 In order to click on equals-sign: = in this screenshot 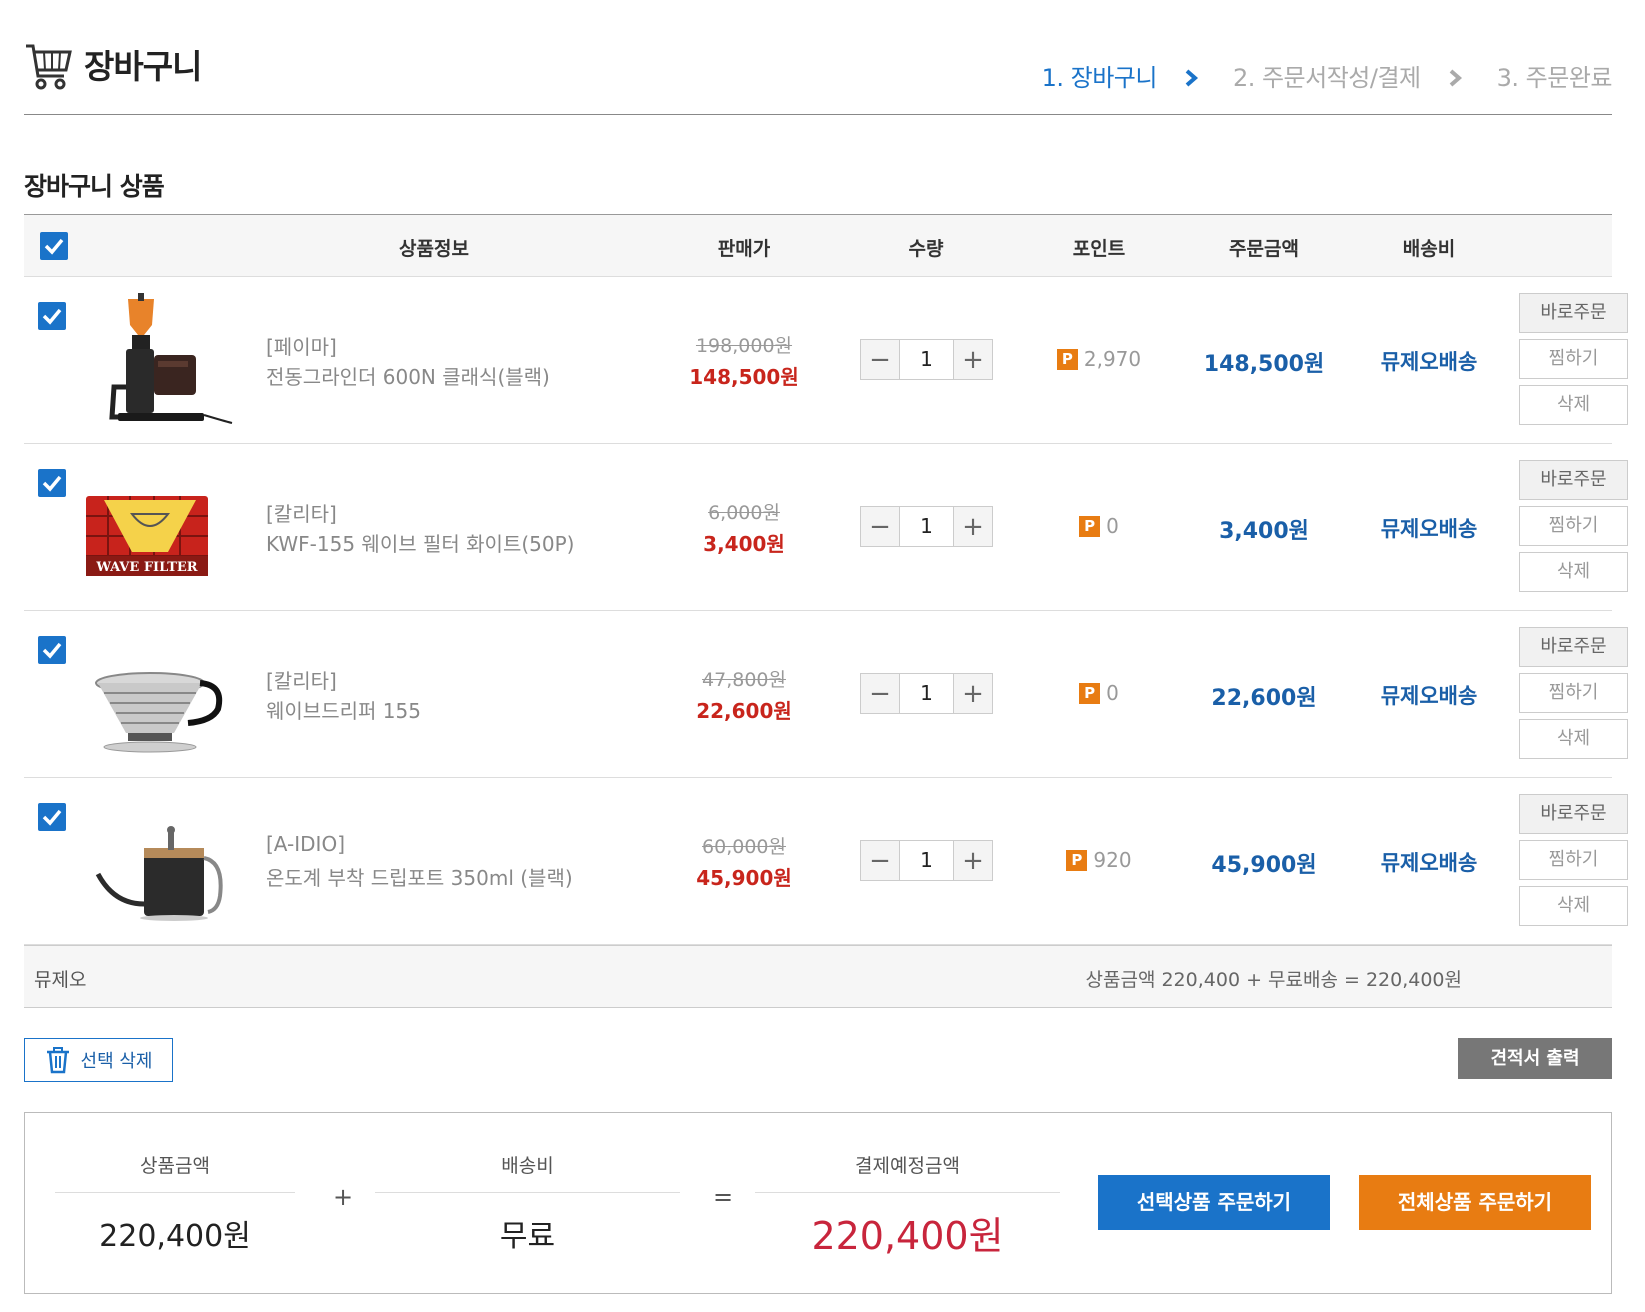, I will do `click(723, 1197)`.